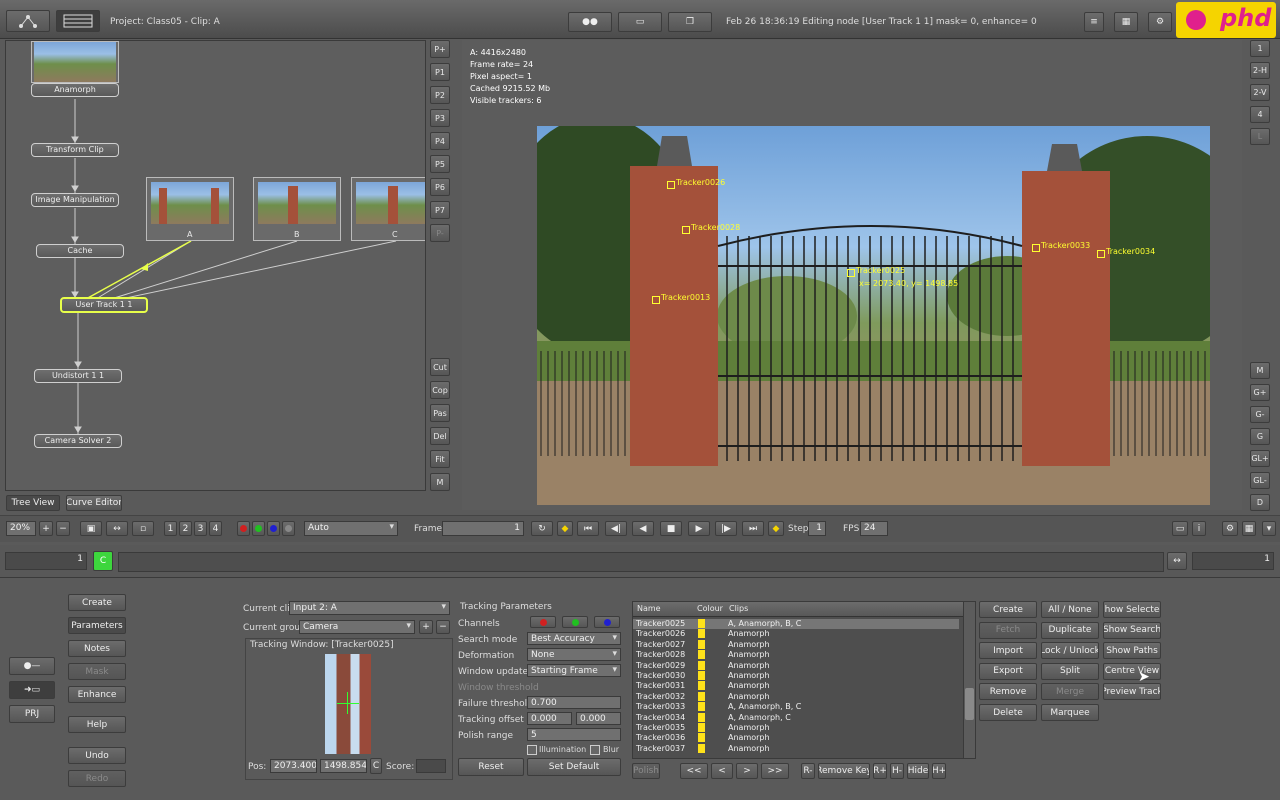  I want to click on fit-view-icon: ▣, so click(91, 528).